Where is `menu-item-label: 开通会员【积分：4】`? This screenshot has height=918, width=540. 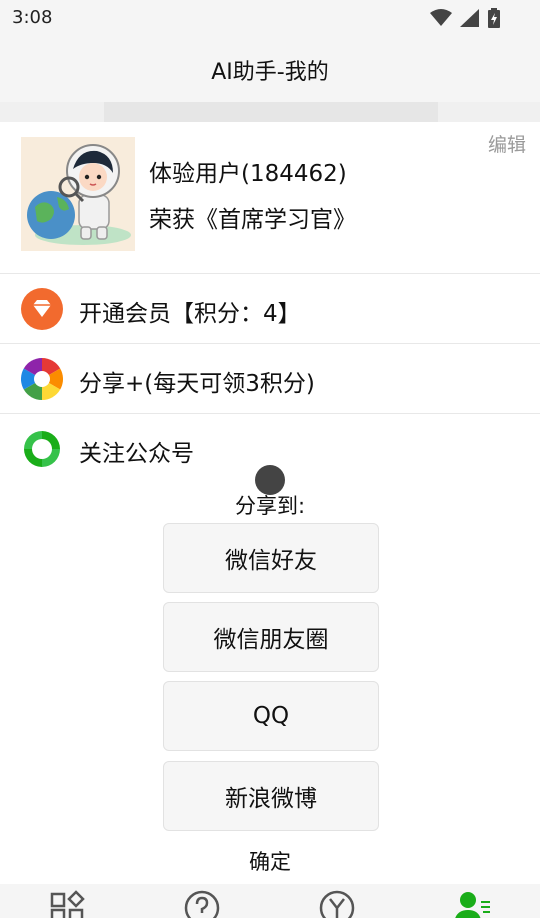 menu-item-label: 开通会员【积分：4】 is located at coordinates (190, 314).